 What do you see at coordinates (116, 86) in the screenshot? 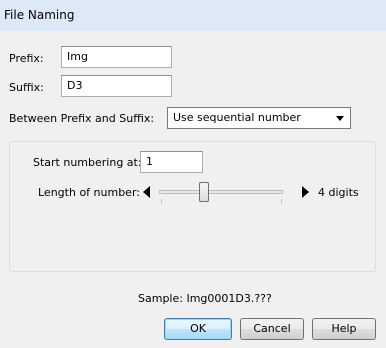
I see `suffix-input: D3` at bounding box center [116, 86].